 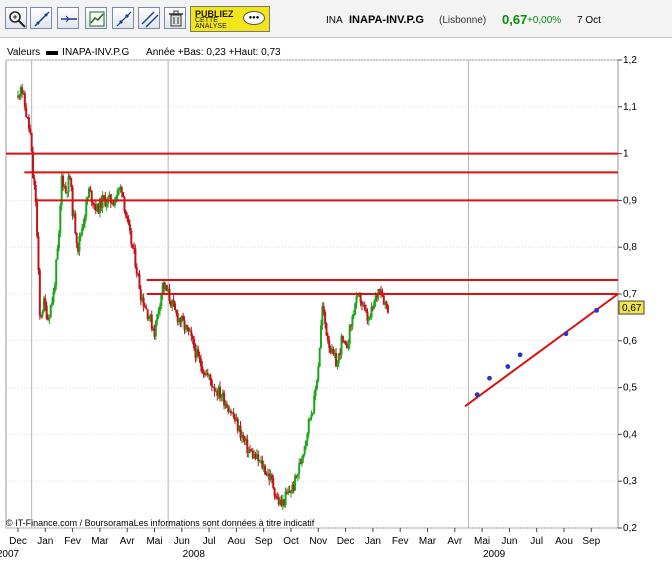 What do you see at coordinates (630, 341) in the screenshot?
I see `y-tick-label: 0,6` at bounding box center [630, 341].